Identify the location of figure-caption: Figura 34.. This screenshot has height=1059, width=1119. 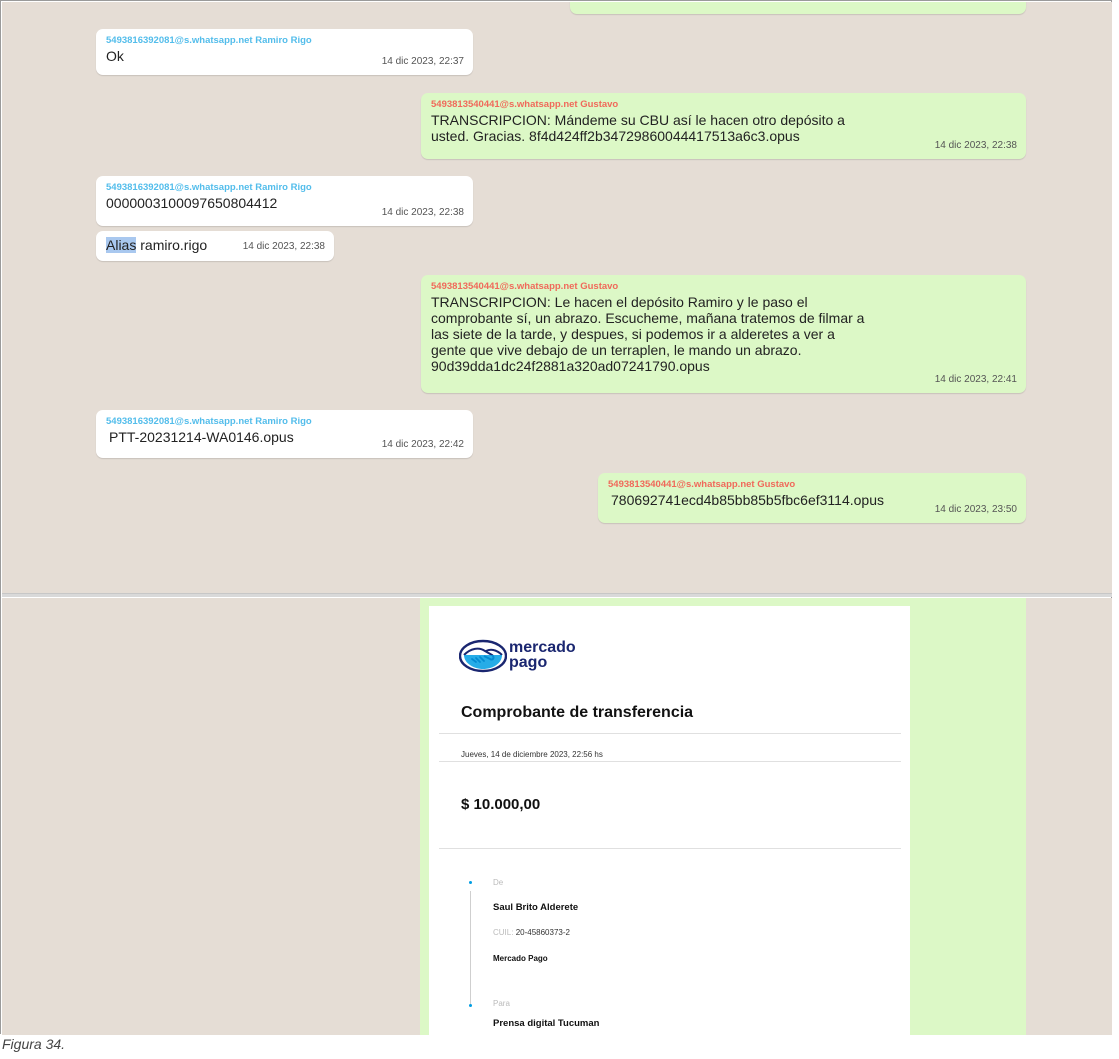
(34, 1044).